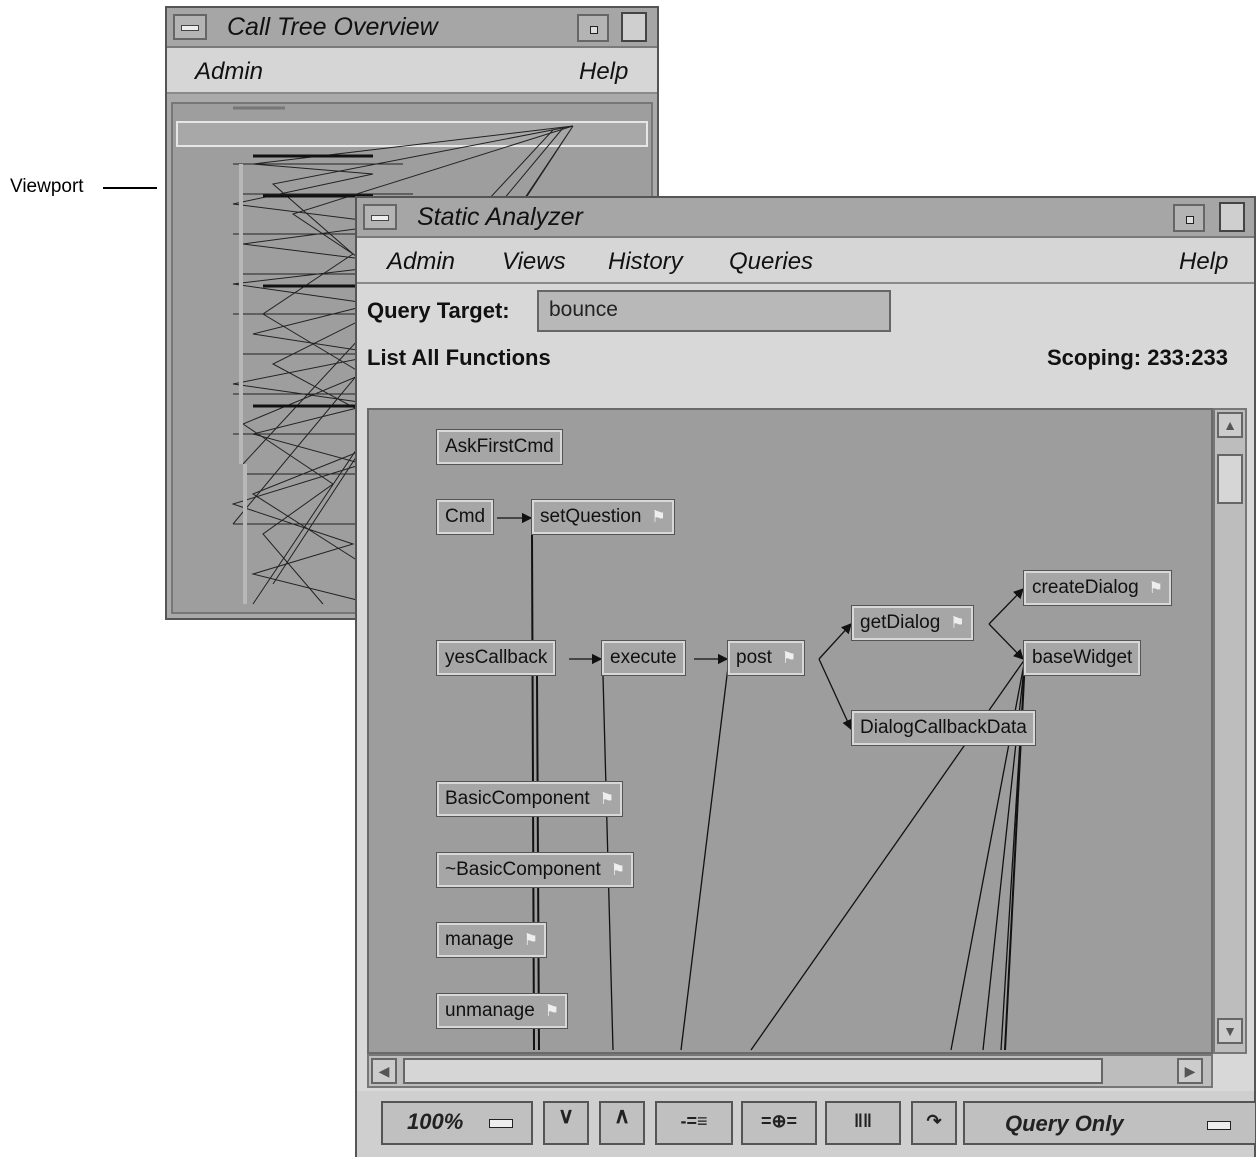 The width and height of the screenshot is (1256, 1157). I want to click on window-title: Call Tree Overview, so click(332, 27).